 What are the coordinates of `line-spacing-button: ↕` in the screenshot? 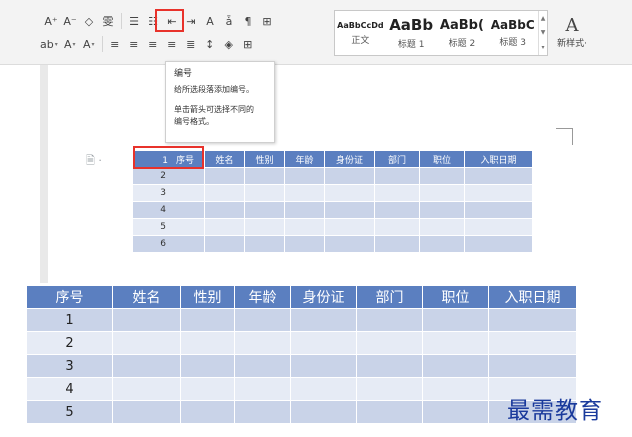 It's located at (210, 44).